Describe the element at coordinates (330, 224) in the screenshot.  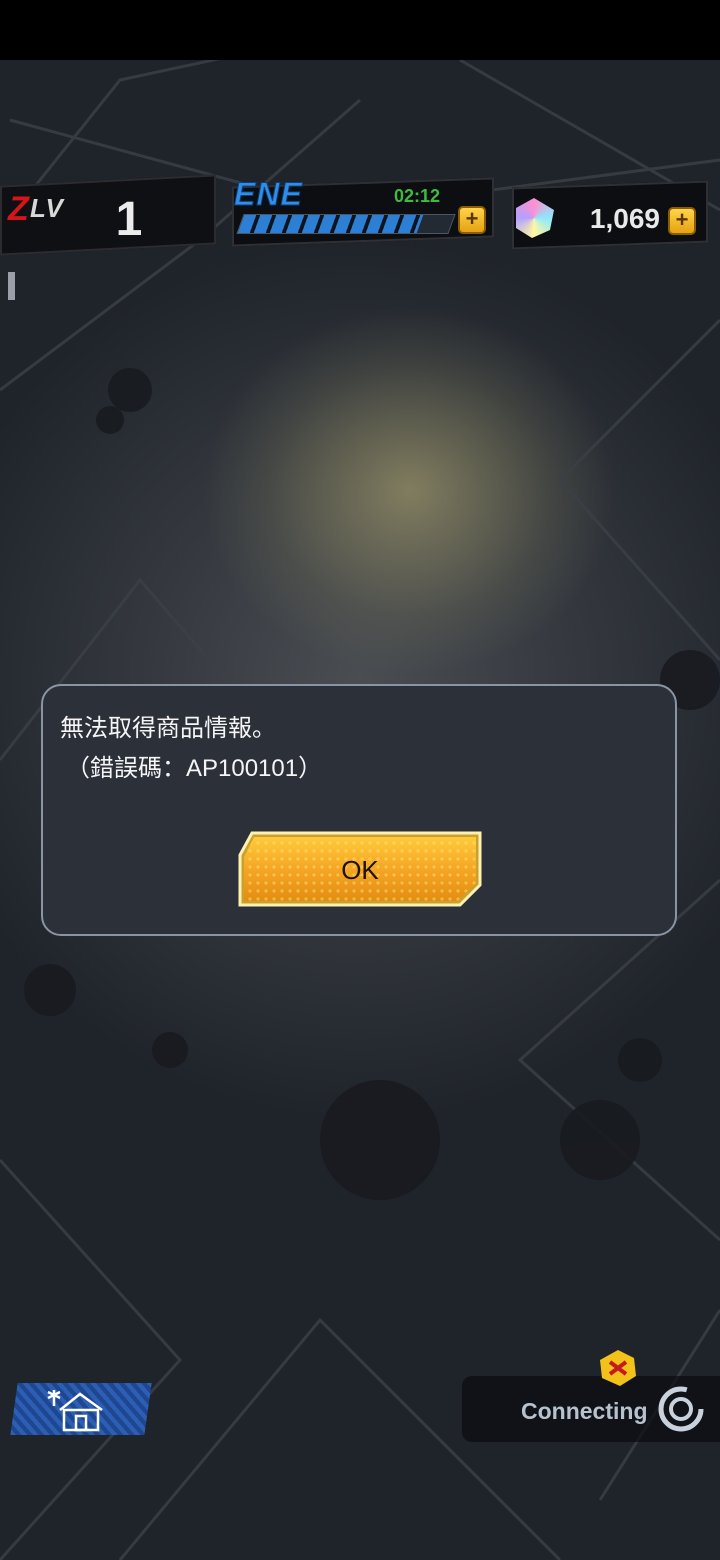
I see `energy-bar-fill` at that location.